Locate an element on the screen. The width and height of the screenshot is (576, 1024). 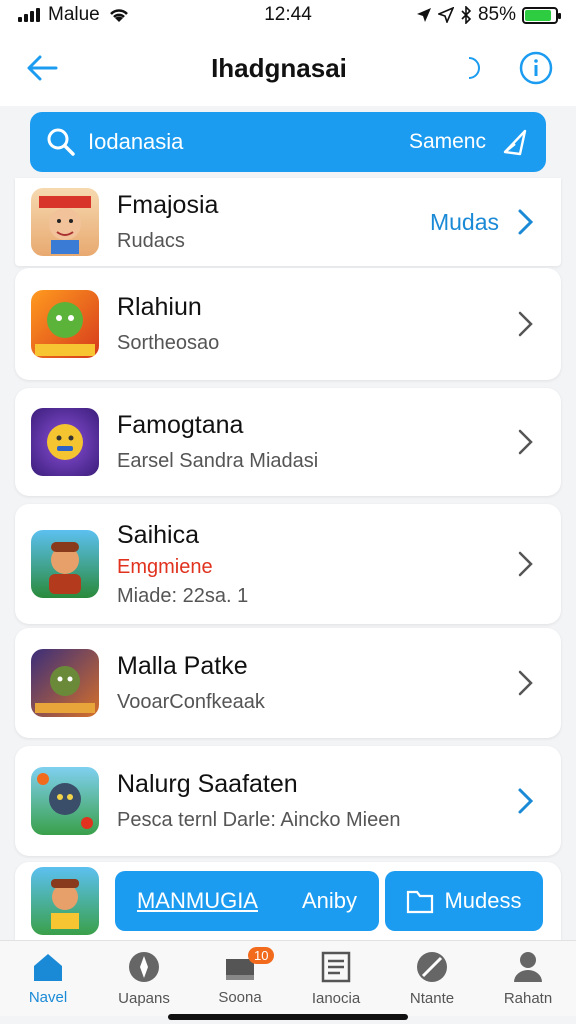
folder-icon is located at coordinates (420, 902).